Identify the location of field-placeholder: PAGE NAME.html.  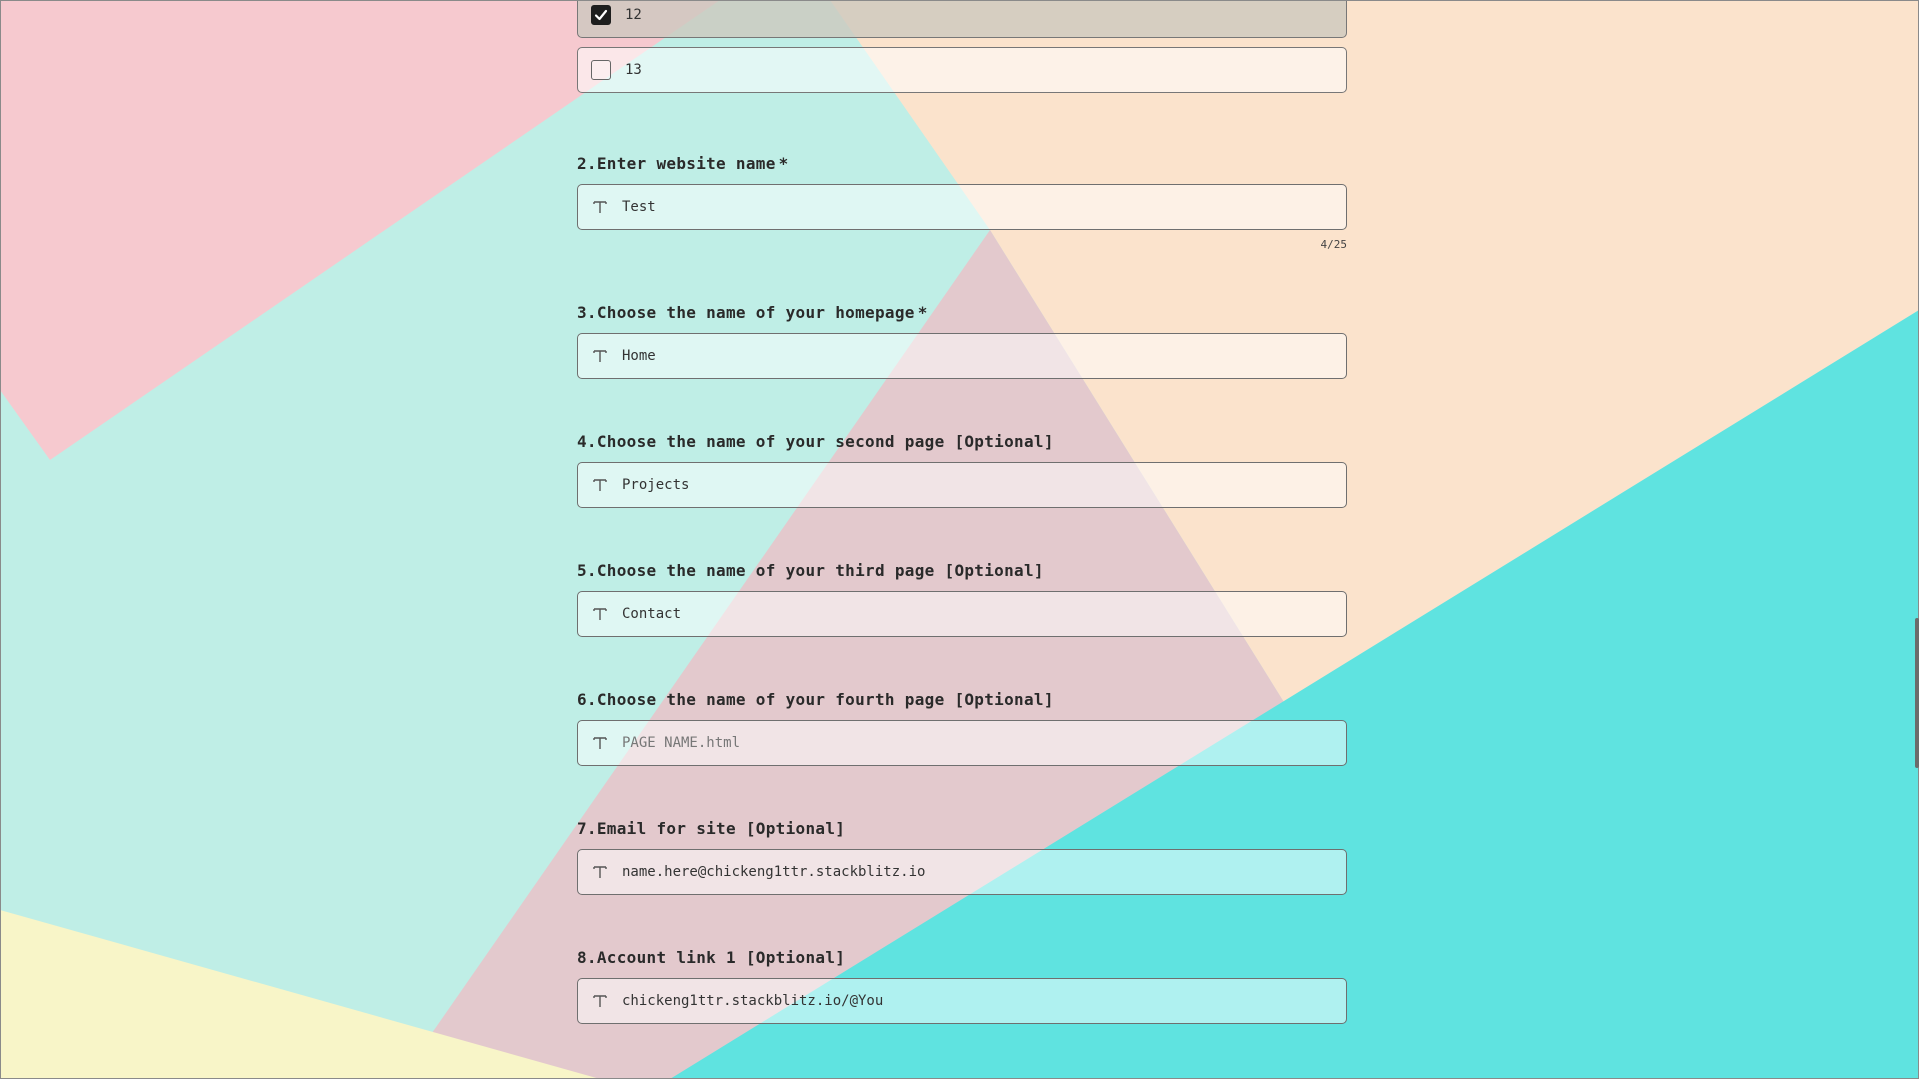
(681, 743).